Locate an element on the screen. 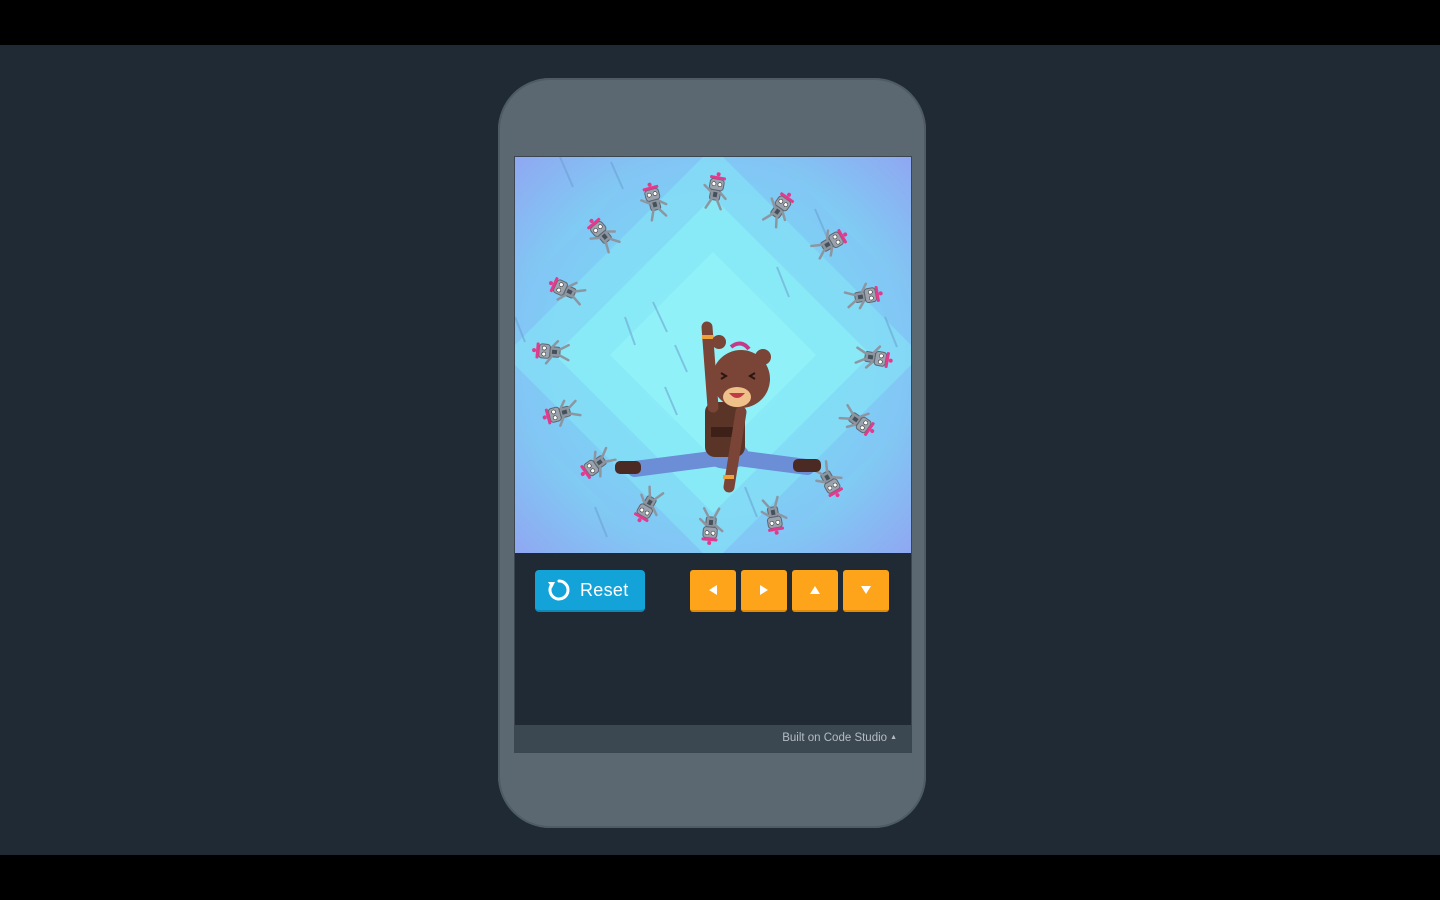 The height and width of the screenshot is (900, 1440). built-on-code-studio-link: Built on Code Studio ▲ is located at coordinates (839, 738).